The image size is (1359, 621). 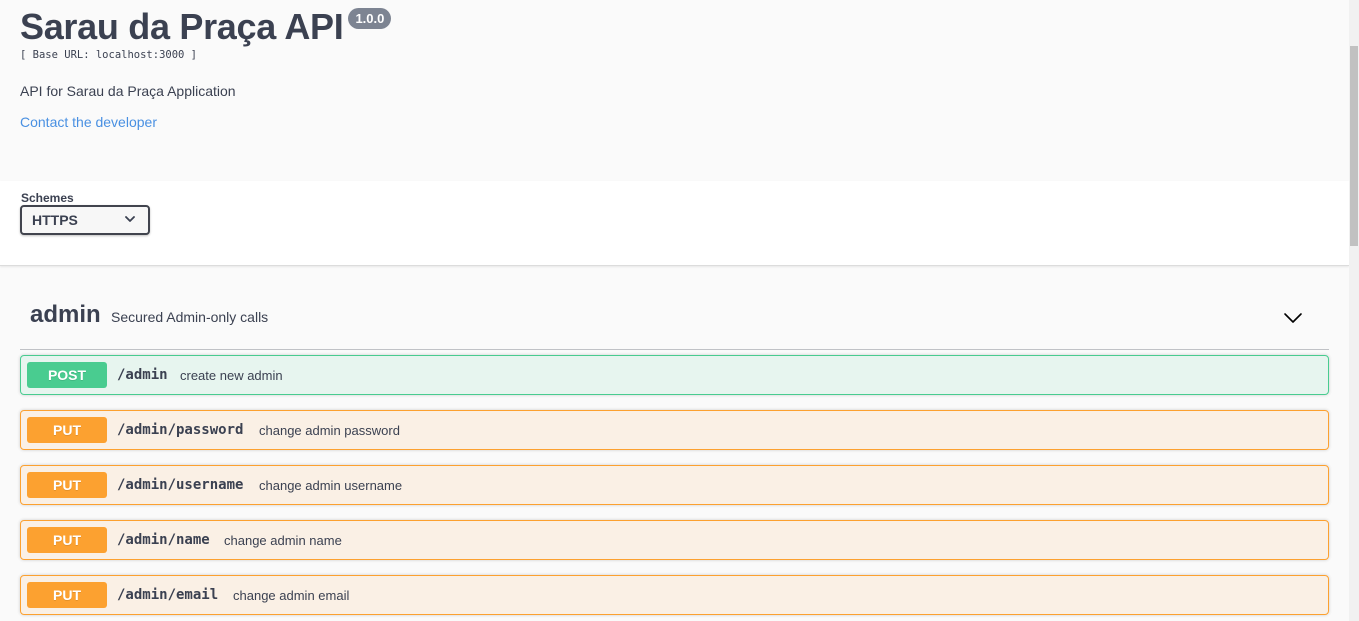 What do you see at coordinates (65, 314) in the screenshot?
I see `tag-name: admin` at bounding box center [65, 314].